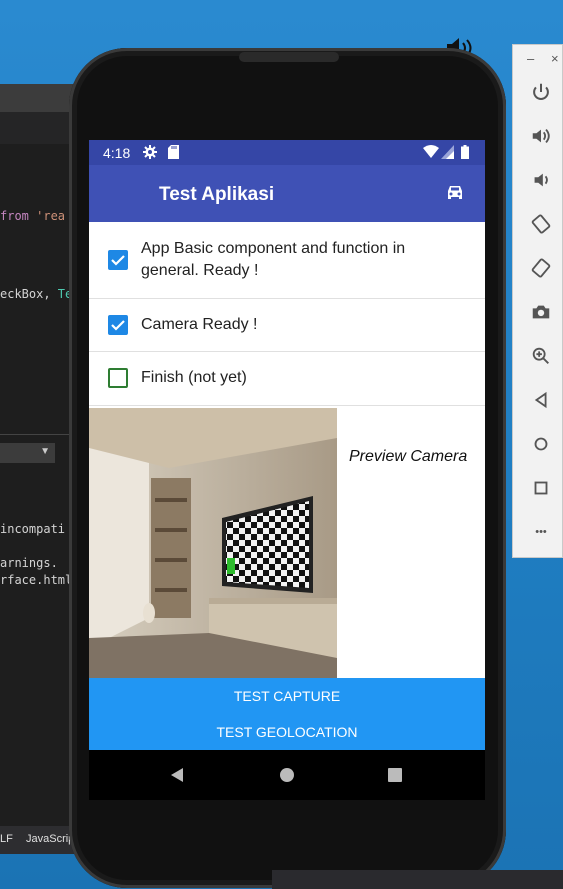 This screenshot has width=563, height=889. I want to click on checklist-item: Camera Ready !, so click(287, 325).